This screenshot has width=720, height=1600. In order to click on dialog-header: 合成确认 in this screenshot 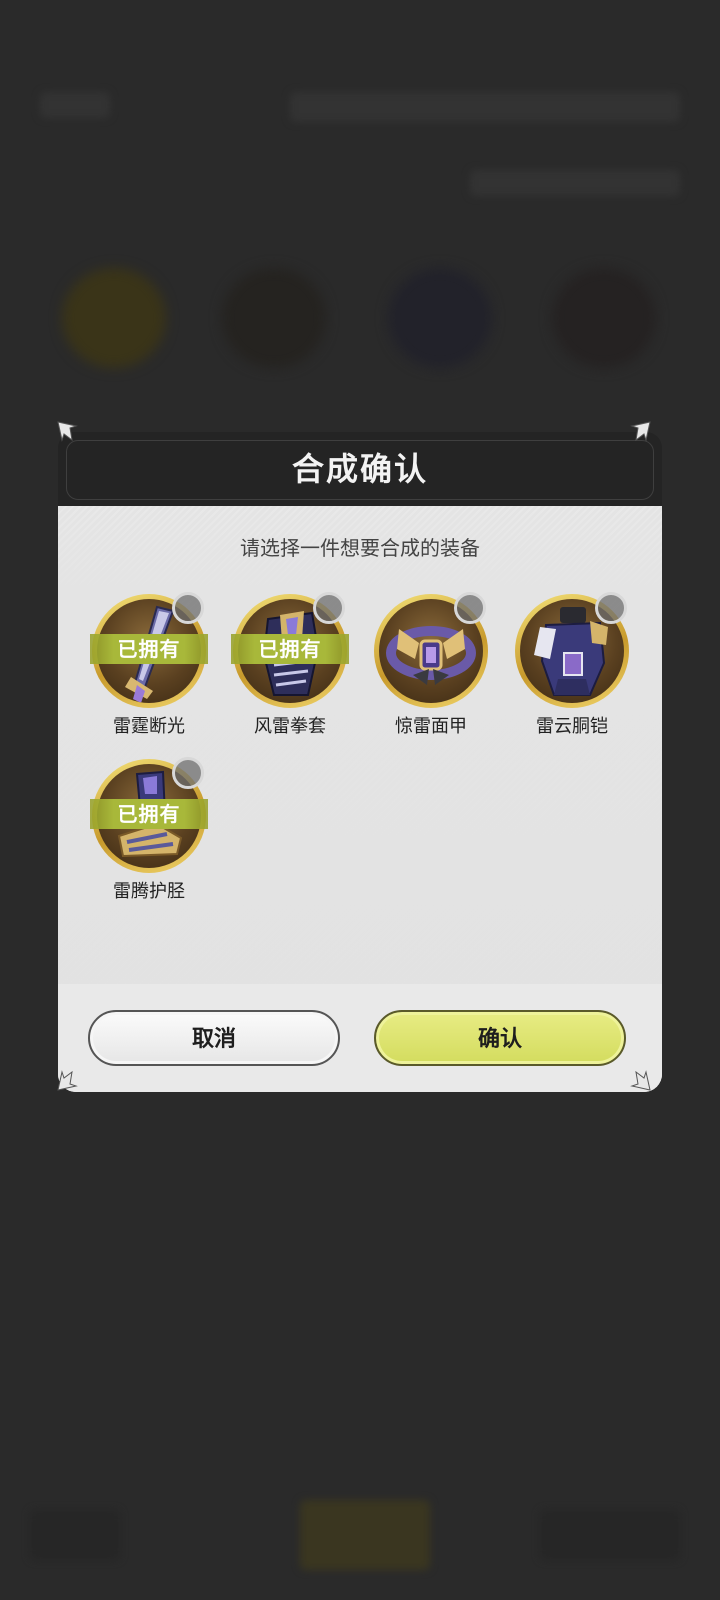, I will do `click(360, 469)`.